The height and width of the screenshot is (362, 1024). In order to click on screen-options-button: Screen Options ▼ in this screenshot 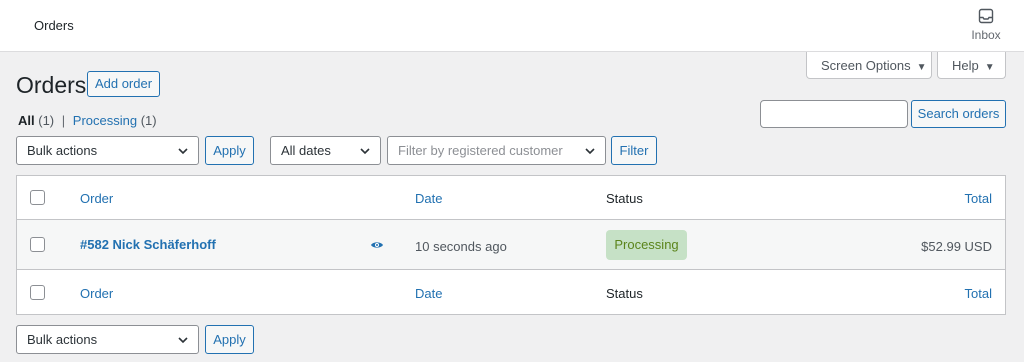, I will do `click(869, 65)`.